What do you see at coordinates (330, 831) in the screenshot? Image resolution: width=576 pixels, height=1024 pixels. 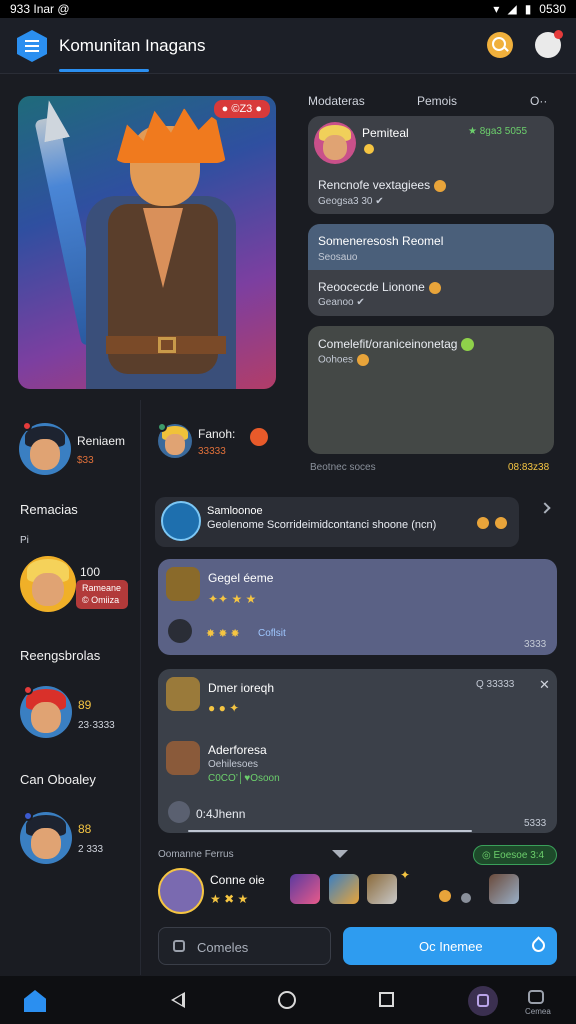 I see `progress-bar` at bounding box center [330, 831].